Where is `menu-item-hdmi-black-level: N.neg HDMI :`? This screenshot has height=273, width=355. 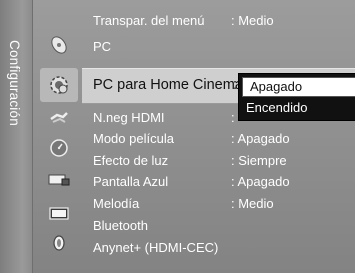
menu-item-hdmi-black-level: N.neg HDMI : is located at coordinates (164, 118).